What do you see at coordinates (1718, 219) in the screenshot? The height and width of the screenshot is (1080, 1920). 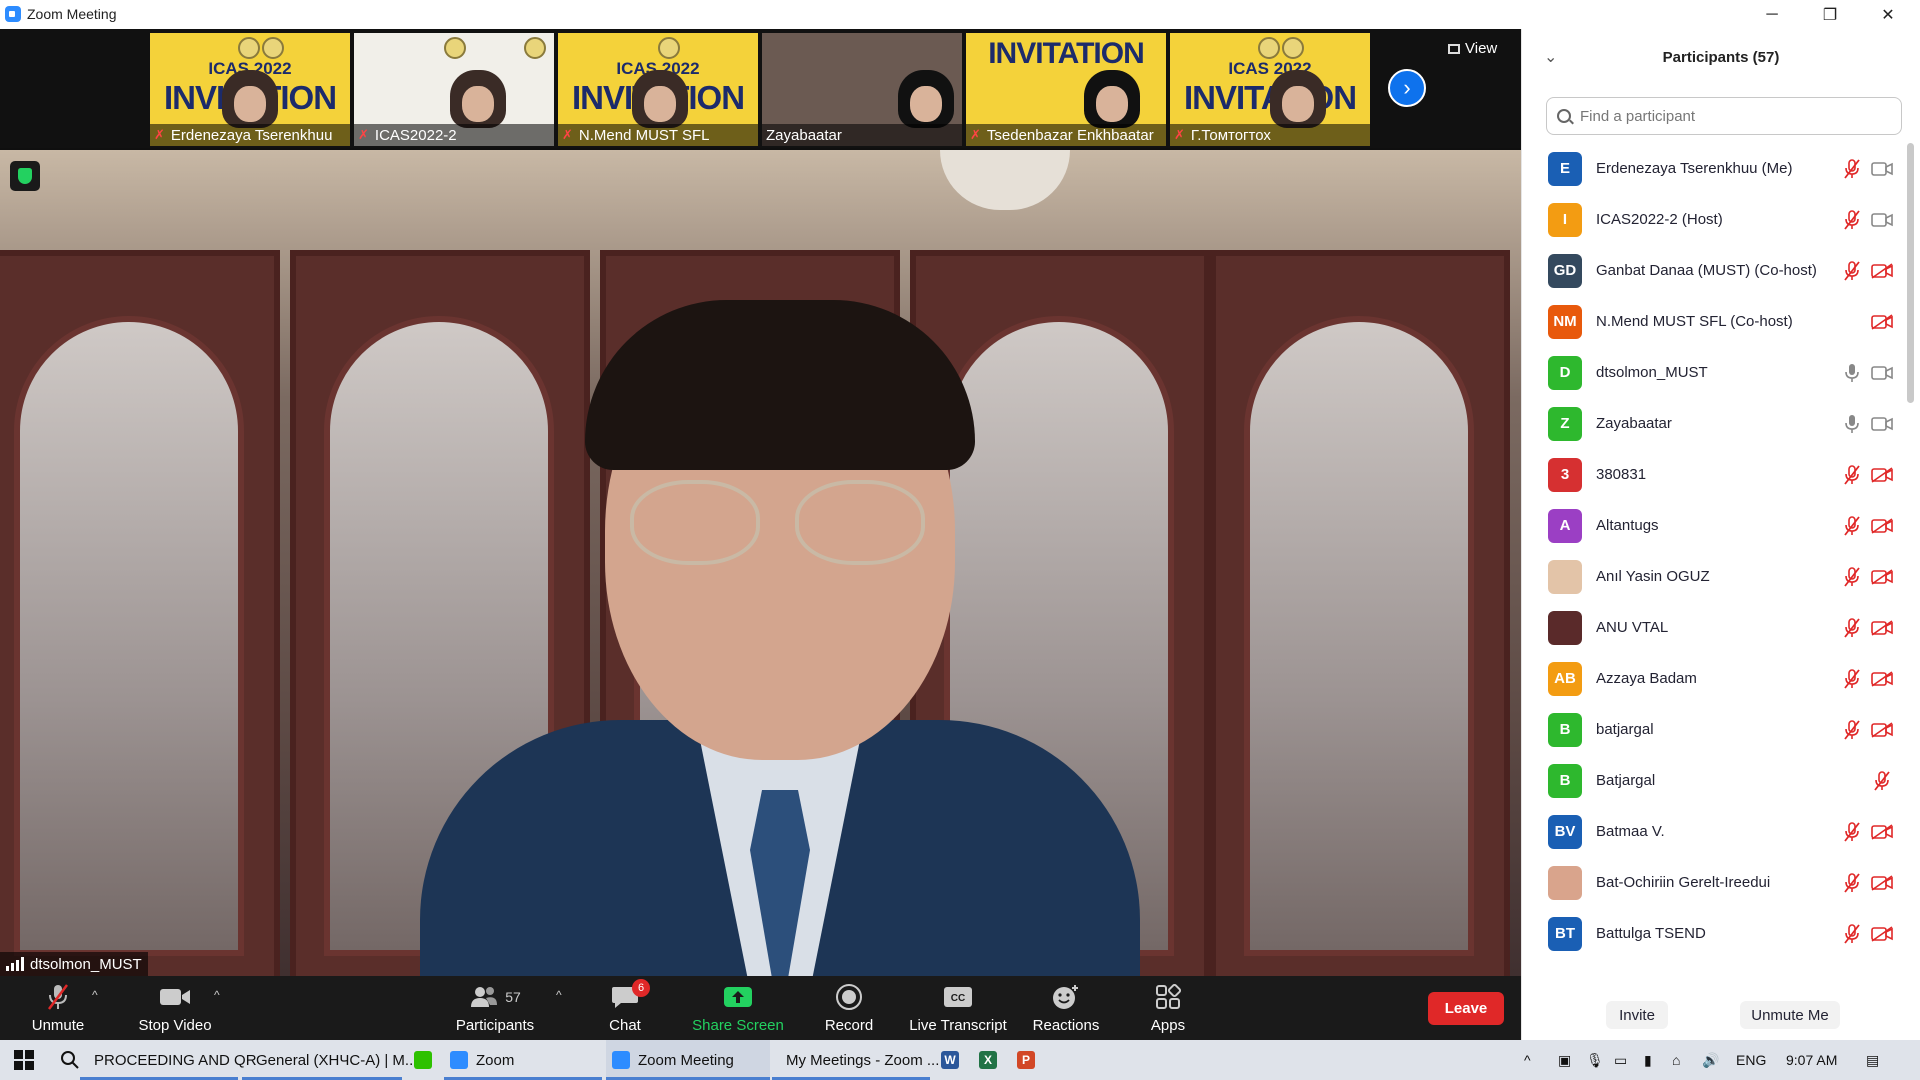 I see `participant-row: I ICAS2022-2 (Host)` at bounding box center [1718, 219].